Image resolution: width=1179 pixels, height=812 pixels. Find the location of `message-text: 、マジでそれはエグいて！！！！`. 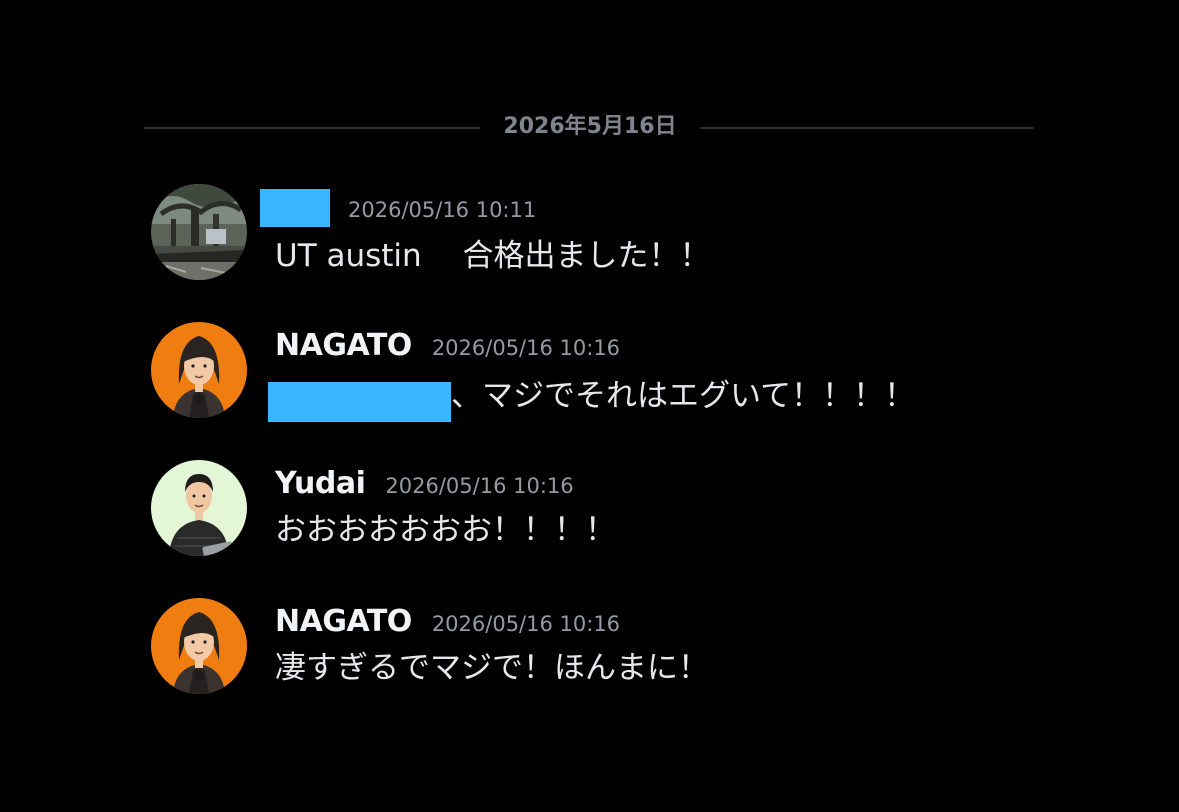

message-text: 、マジでそれはエグいて！！！！ is located at coordinates (683, 396).